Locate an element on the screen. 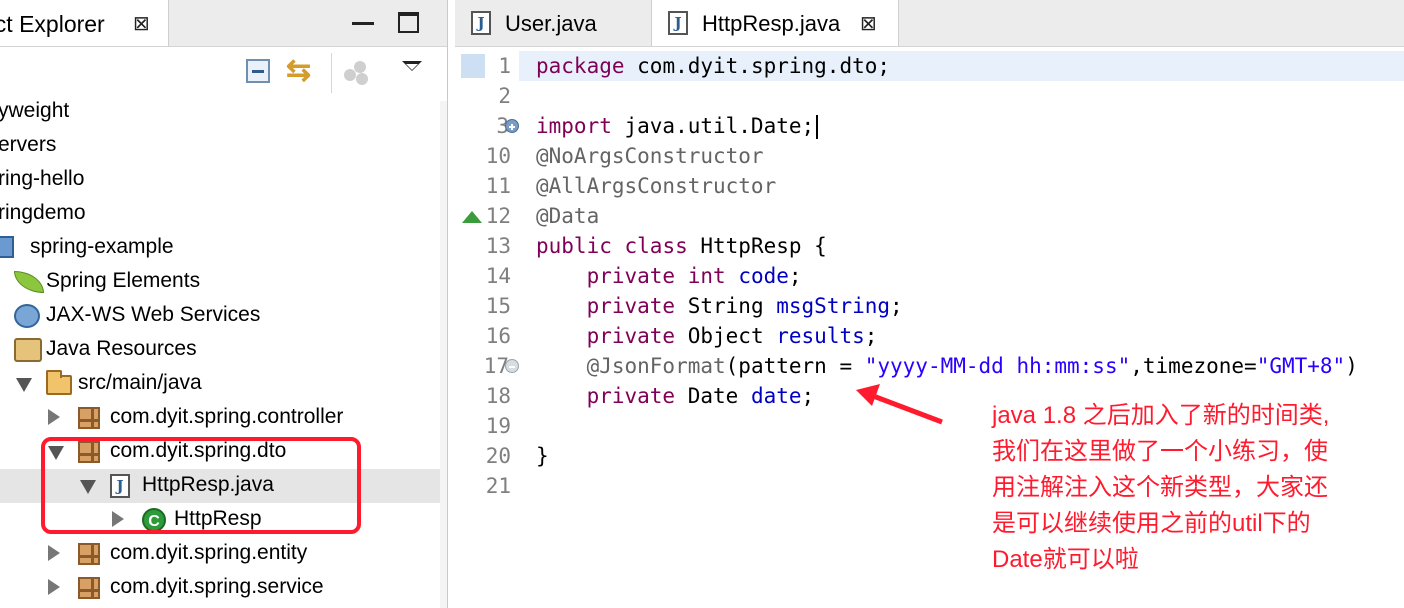 The image size is (1404, 608). tab-user-java: J User.java is located at coordinates (552, 23).